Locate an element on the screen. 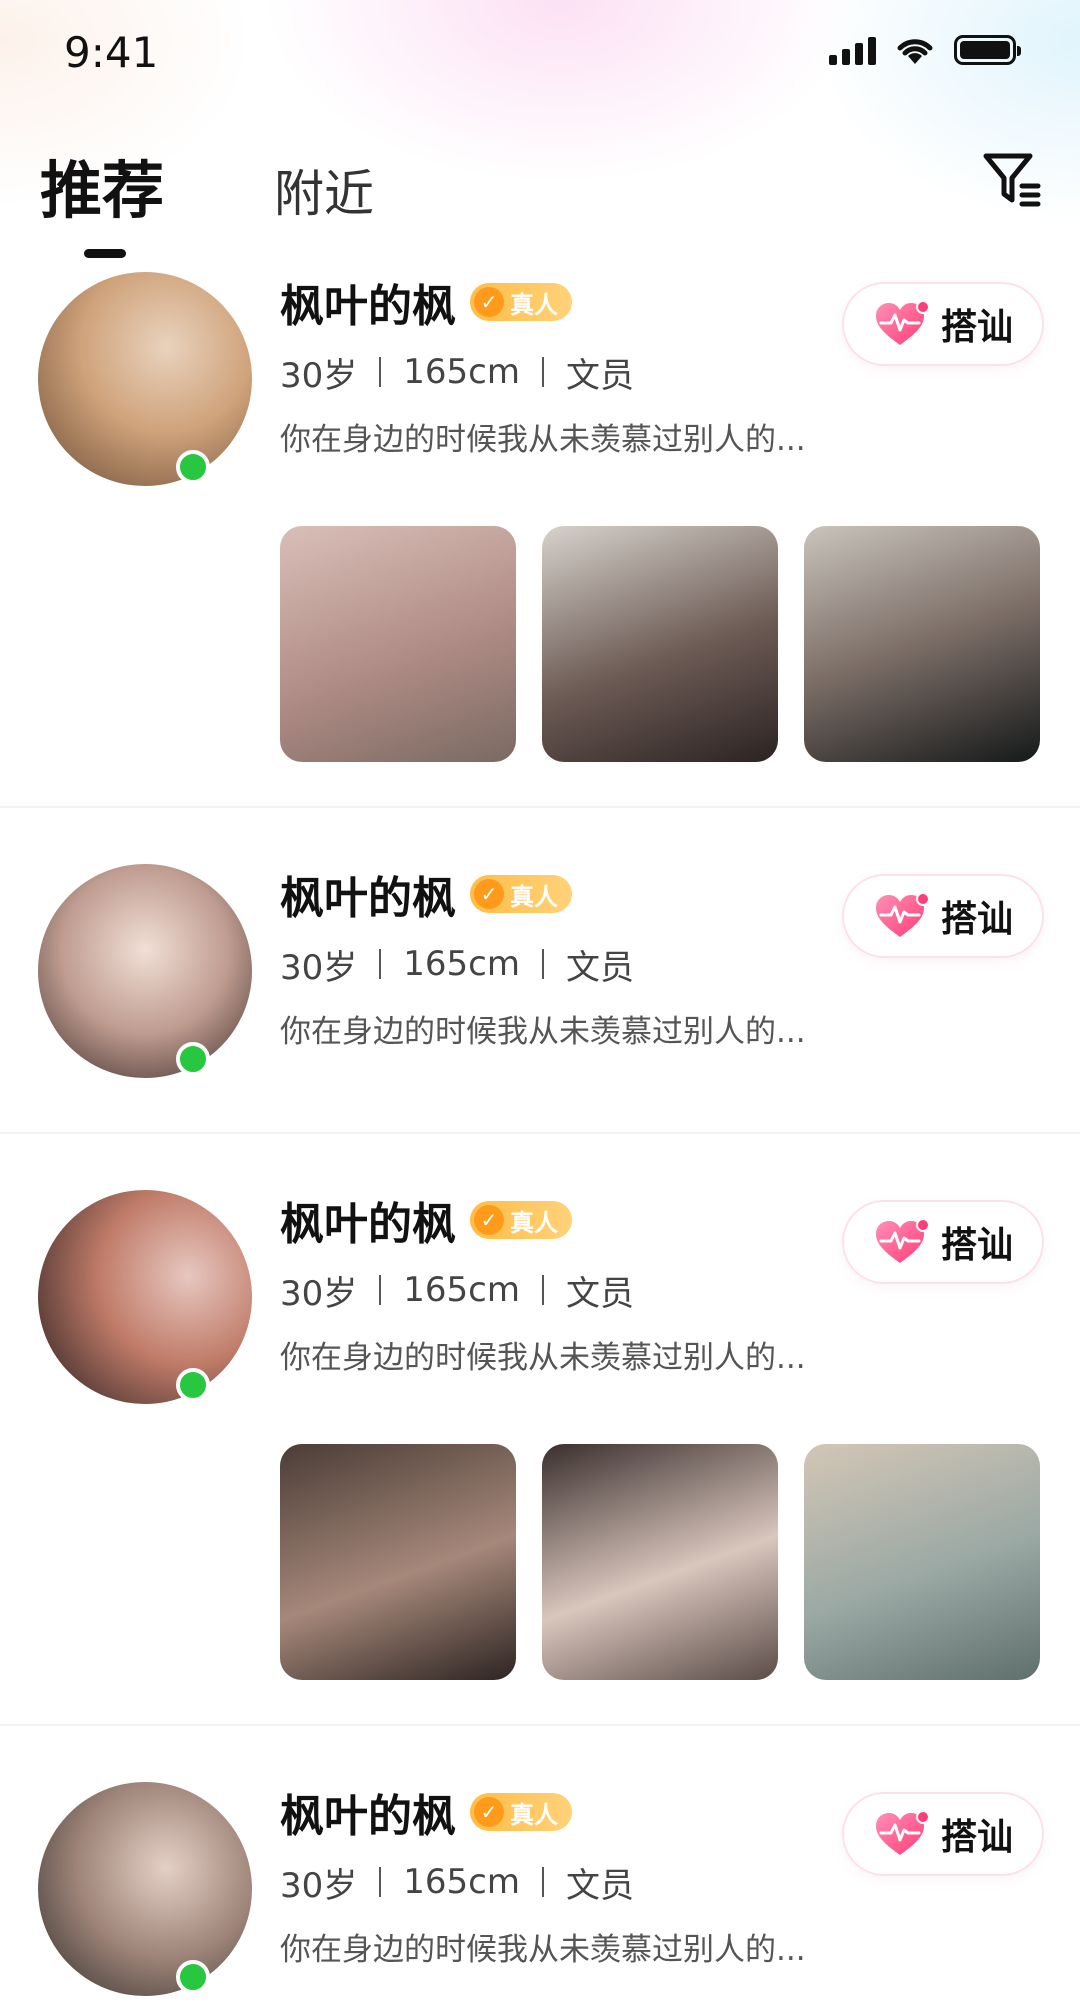 Image resolution: width=1080 pixels, height=2006 pixels. battery-icon is located at coordinates (987, 50).